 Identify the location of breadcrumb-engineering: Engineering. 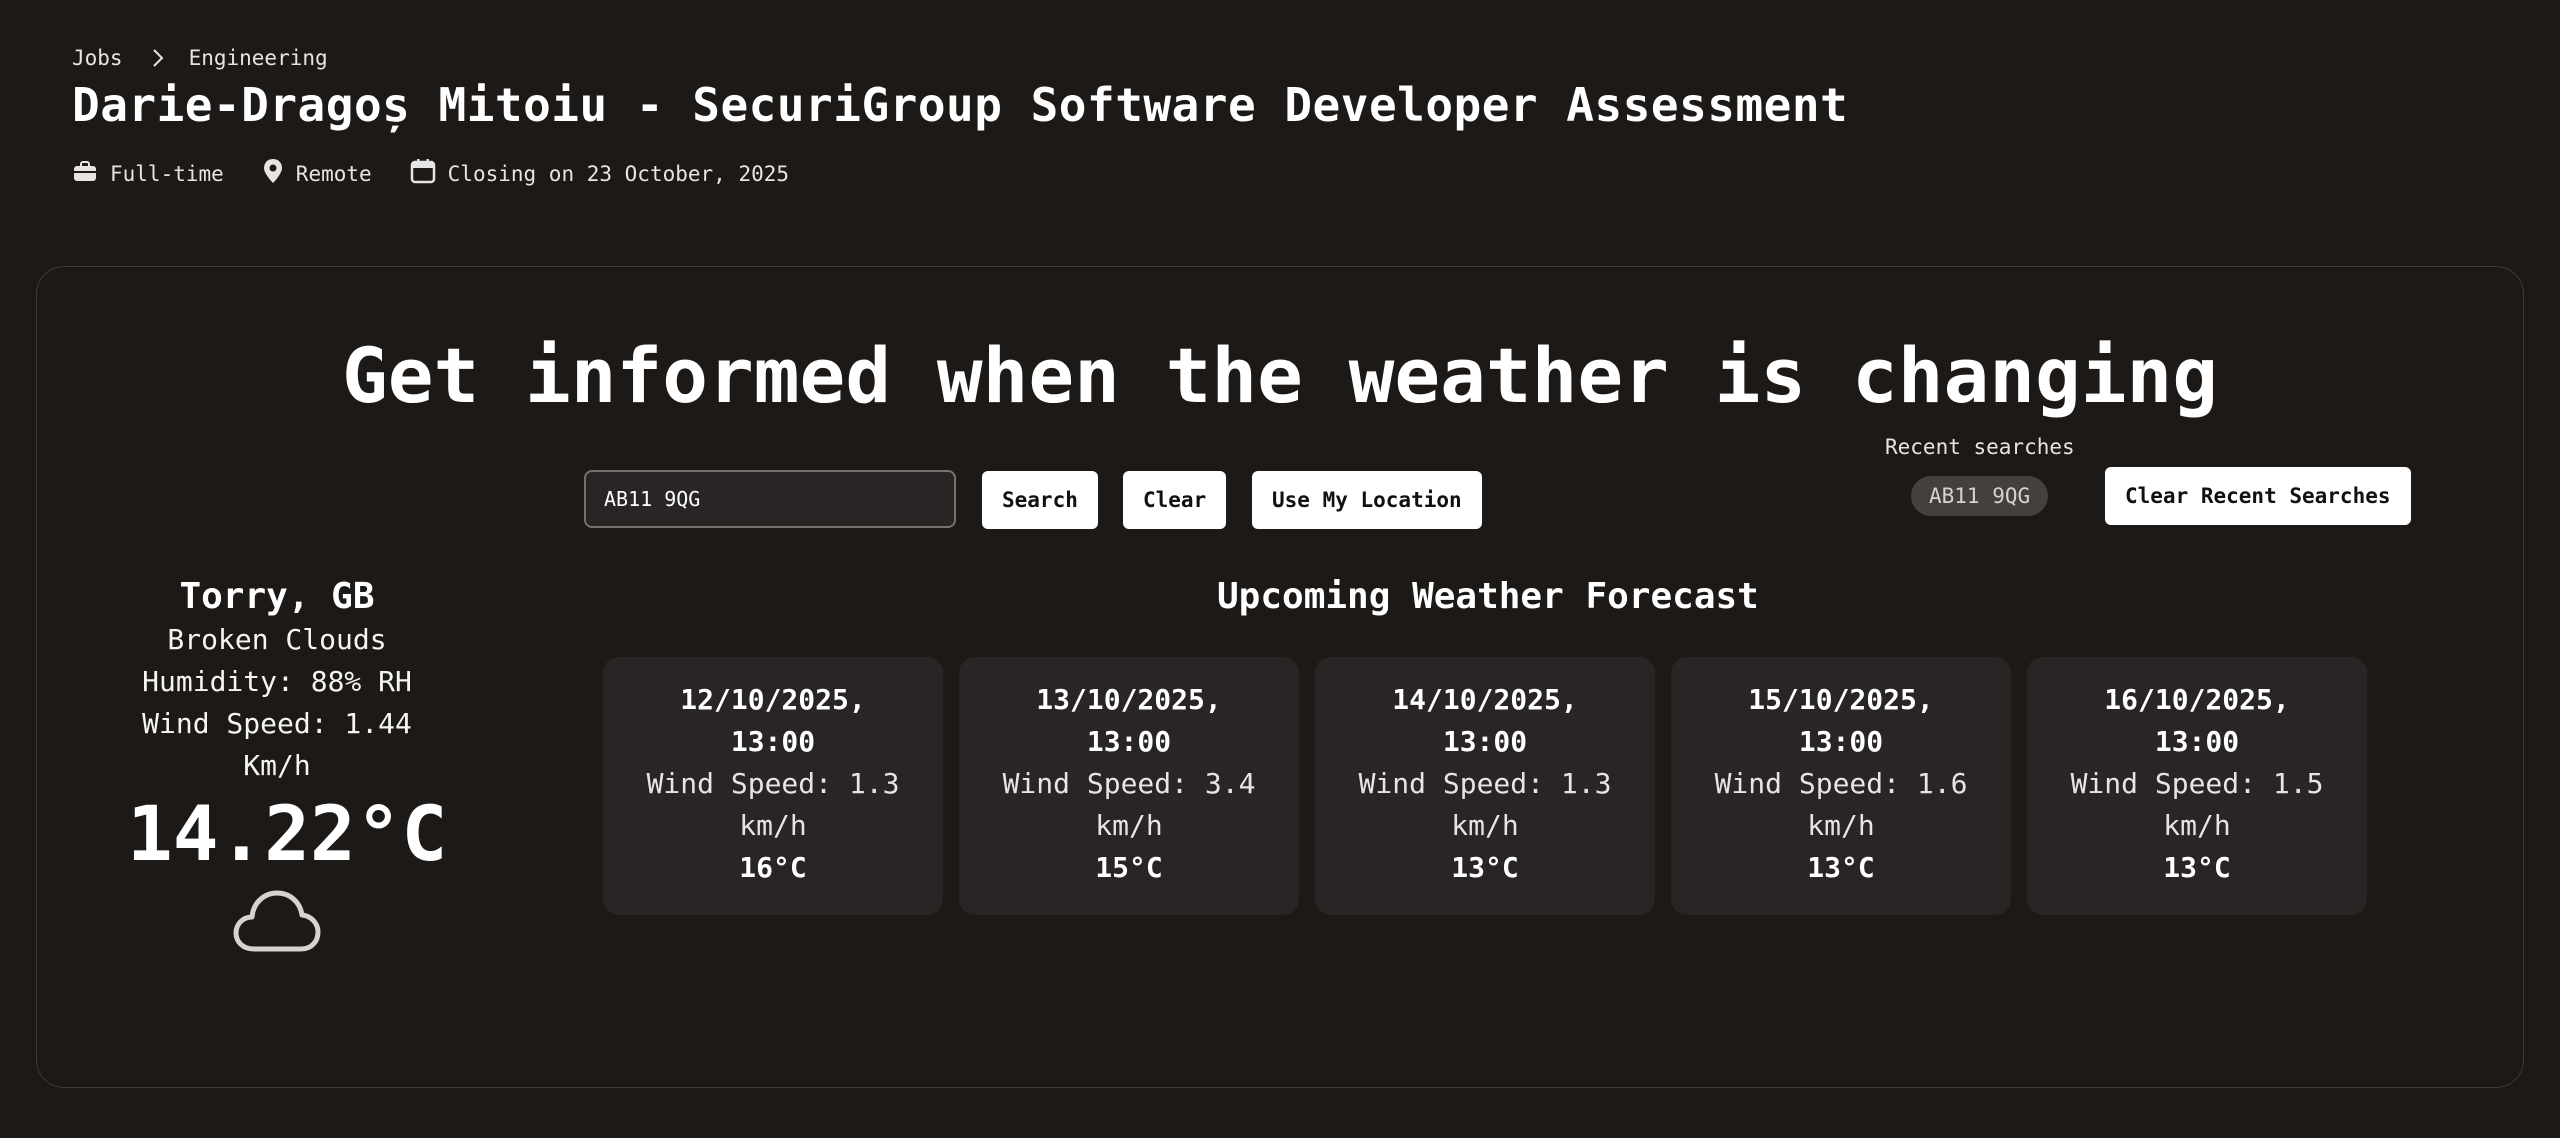
(258, 58).